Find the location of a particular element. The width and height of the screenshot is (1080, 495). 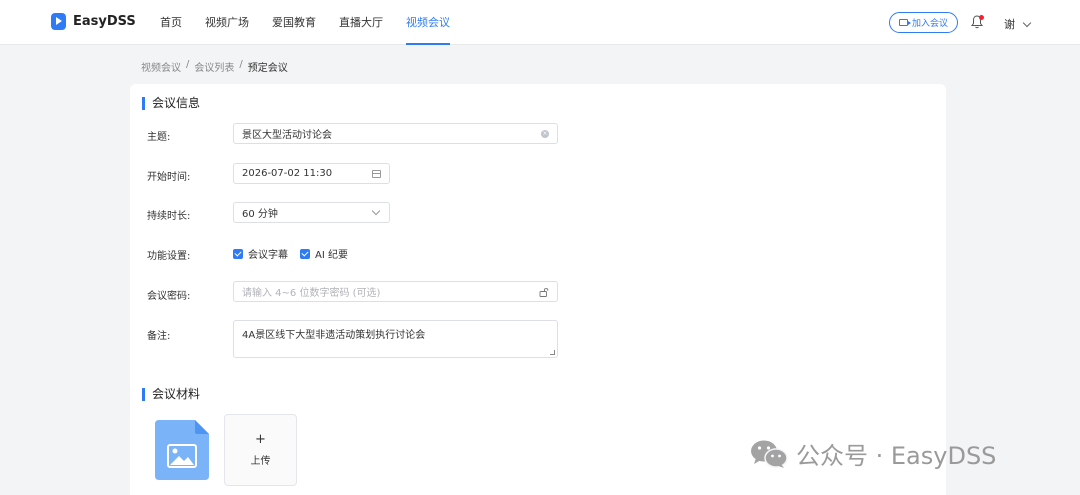

start-time-picker: 2026-07-02 11:30 is located at coordinates (311, 173).